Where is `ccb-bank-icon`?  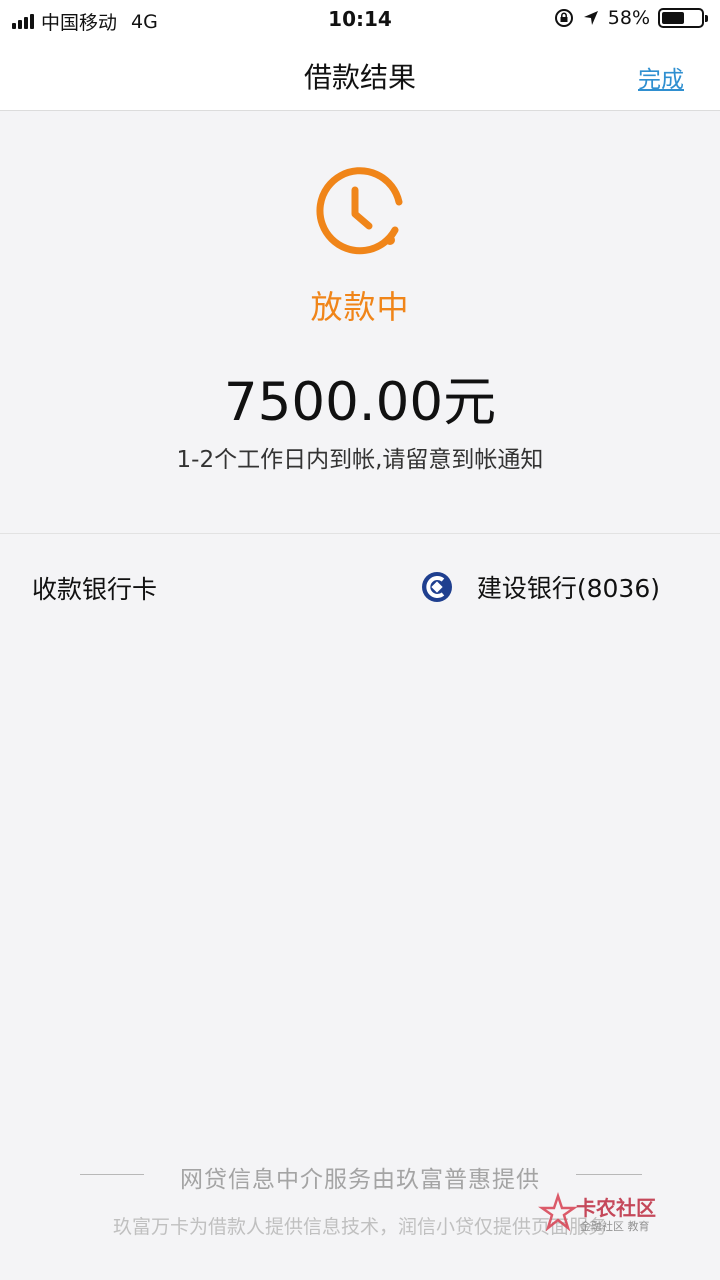
ccb-bank-icon is located at coordinates (436, 587).